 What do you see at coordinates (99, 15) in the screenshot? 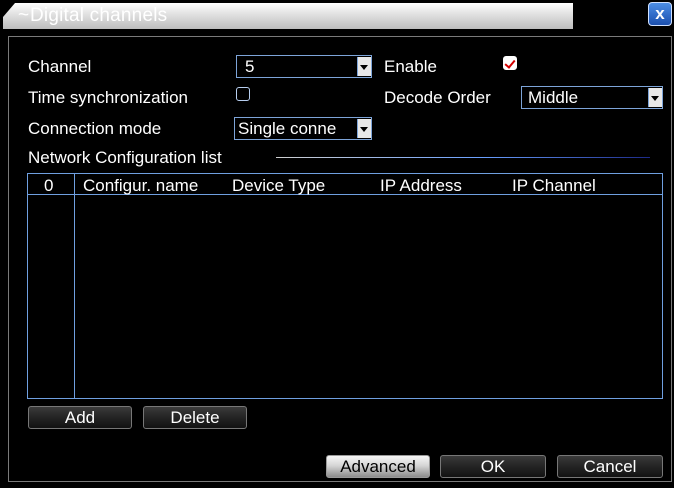
I see `dialog-title: Digital channels` at bounding box center [99, 15].